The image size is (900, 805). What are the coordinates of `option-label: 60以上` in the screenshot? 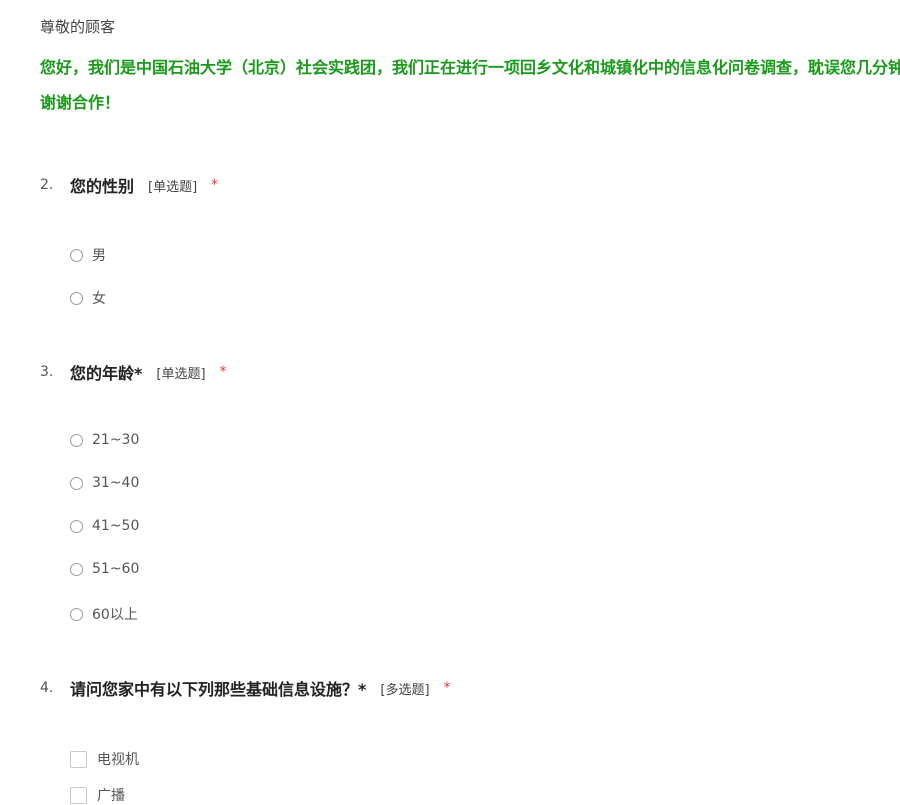 It's located at (115, 615).